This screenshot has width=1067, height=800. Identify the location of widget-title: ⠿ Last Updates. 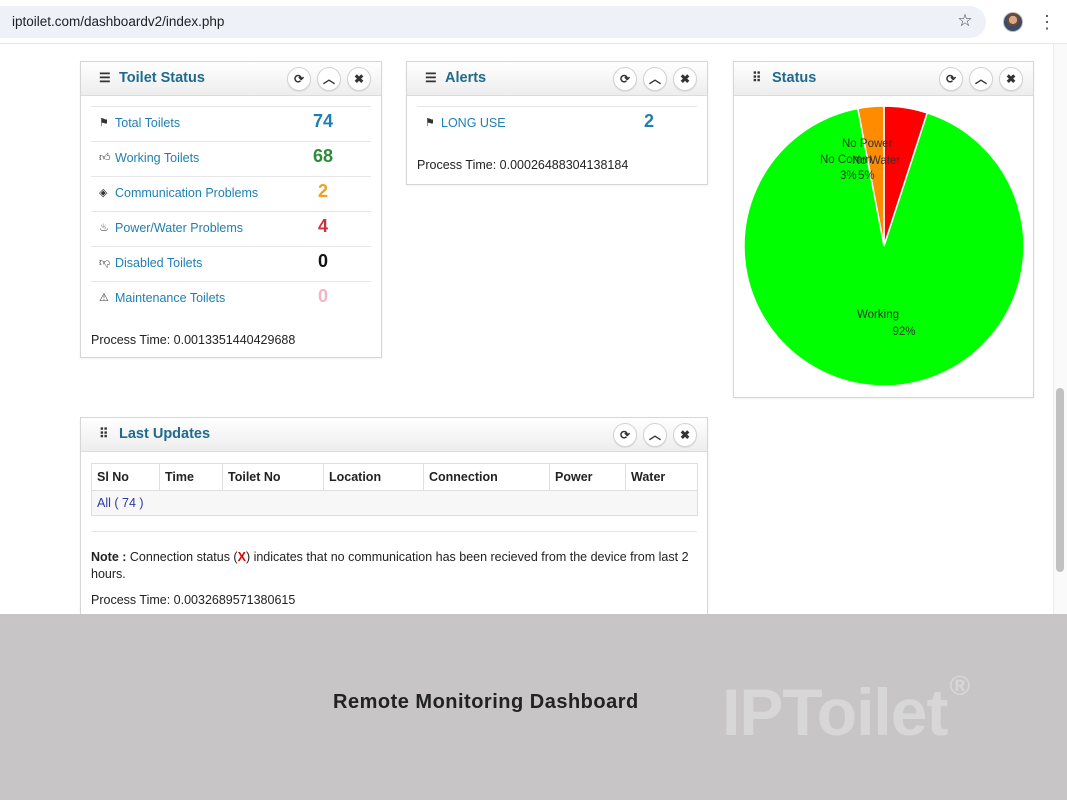
(154, 434).